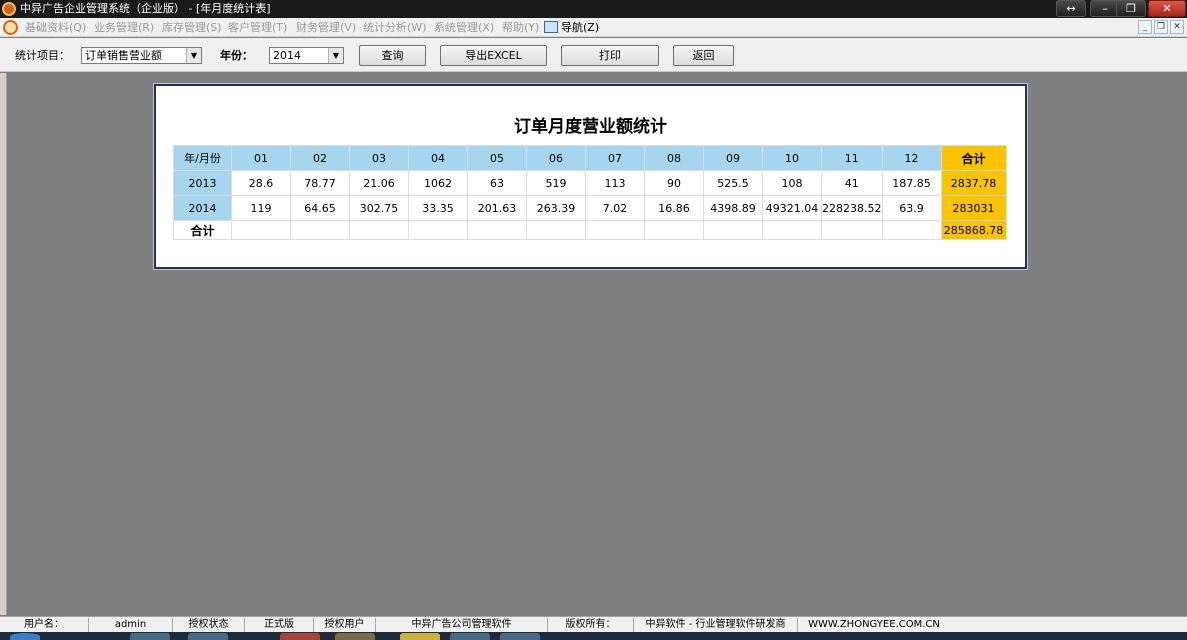 This screenshot has width=1187, height=640. Describe the element at coordinates (615, 208) in the screenshot. I see `value-cell: 7.02` at that location.